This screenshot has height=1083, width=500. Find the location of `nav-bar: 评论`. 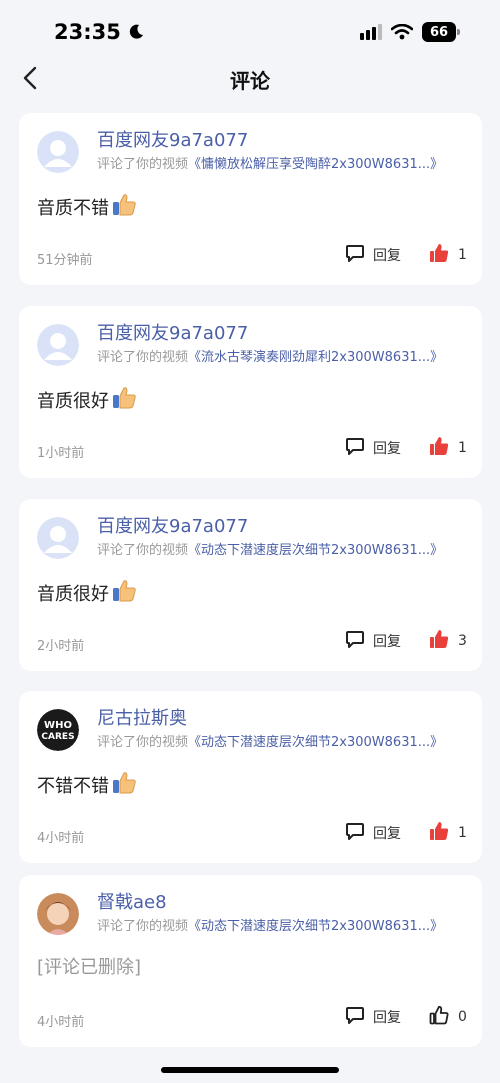

nav-bar: 评论 is located at coordinates (250, 78).